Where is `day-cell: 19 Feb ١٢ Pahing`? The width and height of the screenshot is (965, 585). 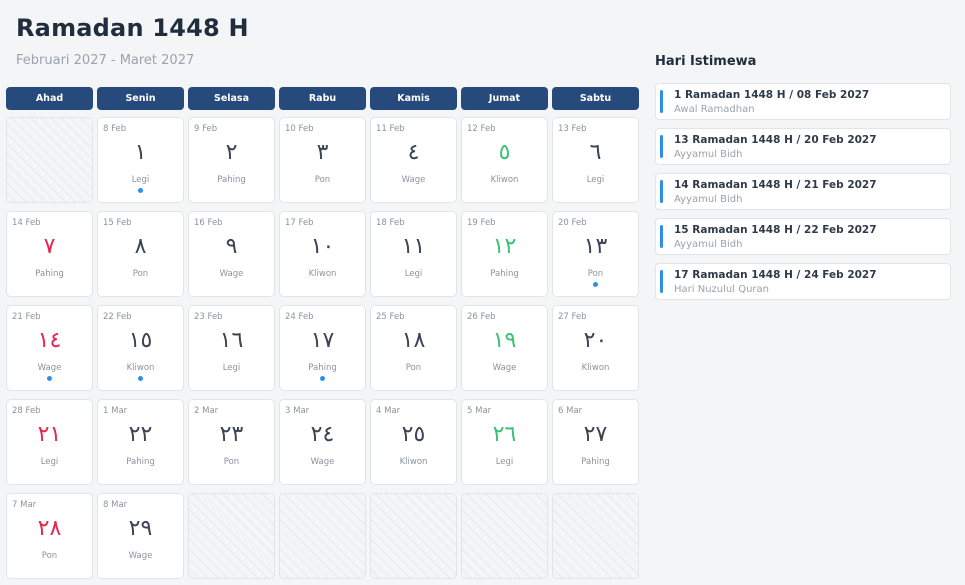
day-cell: 19 Feb ١٢ Pahing is located at coordinates (504, 254).